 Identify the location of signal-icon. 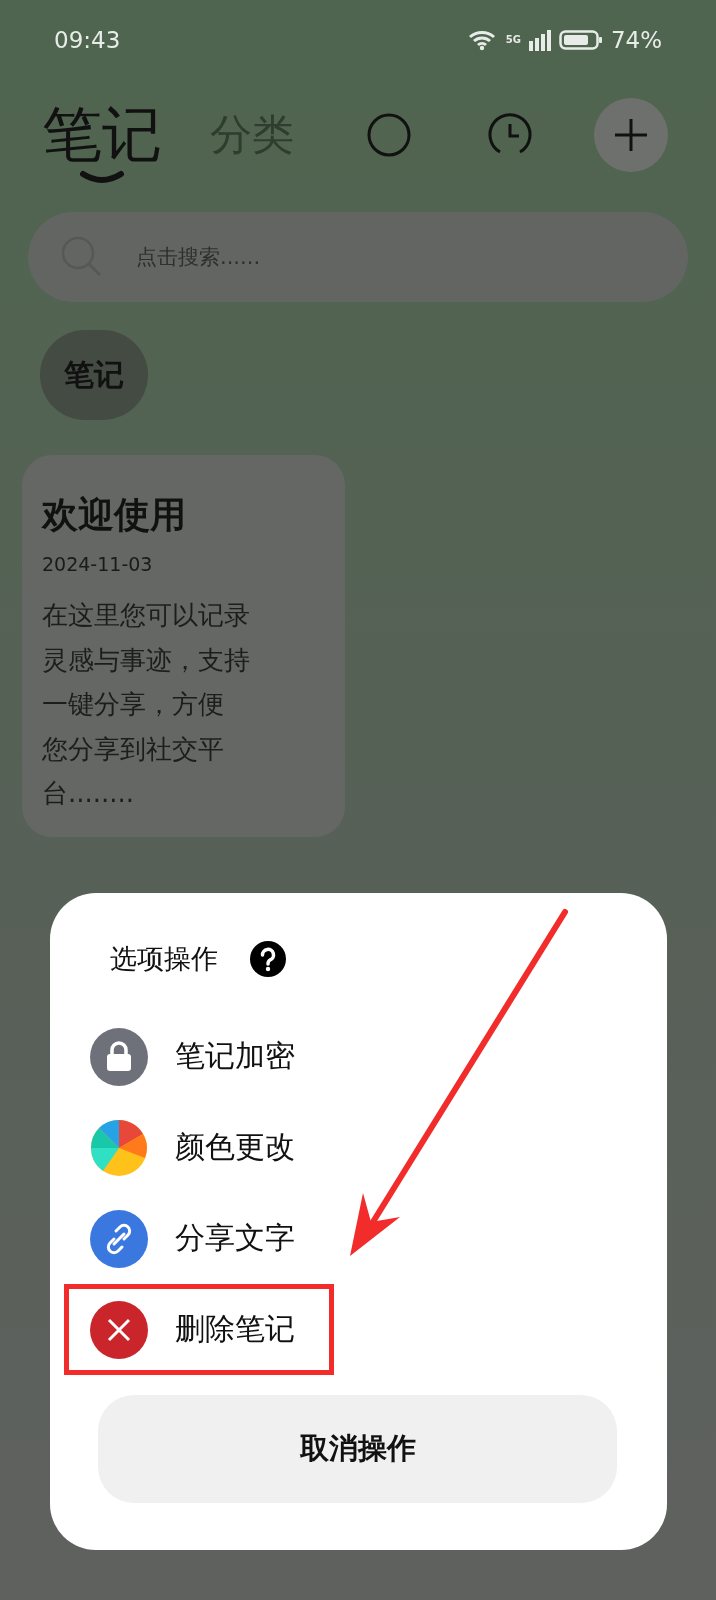
(539, 40).